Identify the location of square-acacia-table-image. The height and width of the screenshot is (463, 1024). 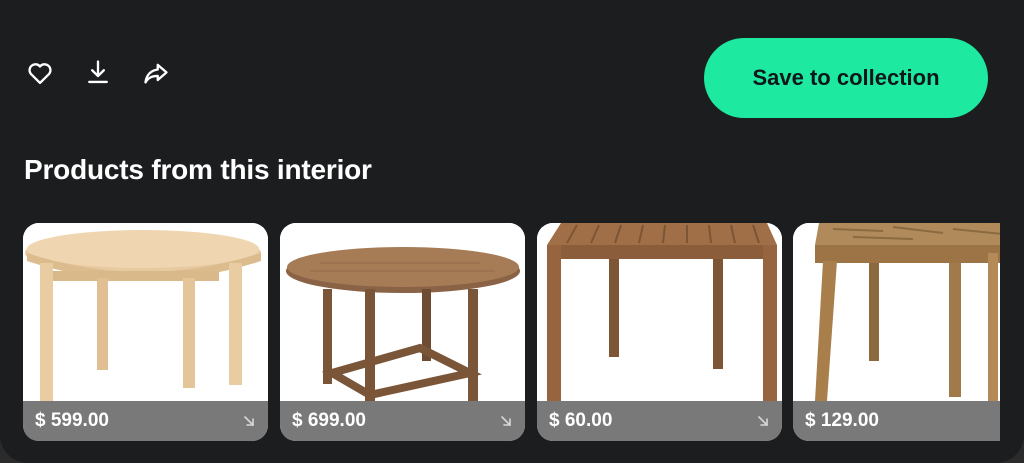
(896, 312).